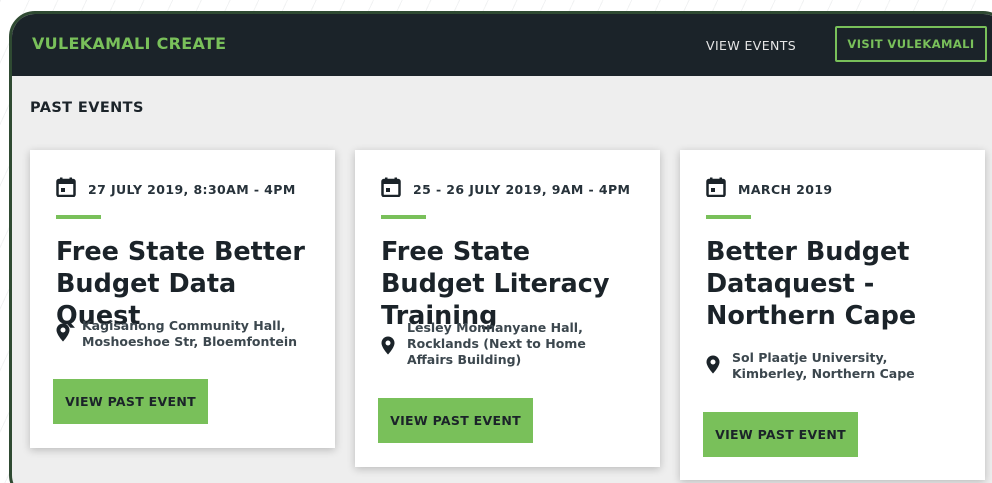 This screenshot has height=483, width=992. I want to click on nav-view-events-link: VIEW EVENTS, so click(751, 45).